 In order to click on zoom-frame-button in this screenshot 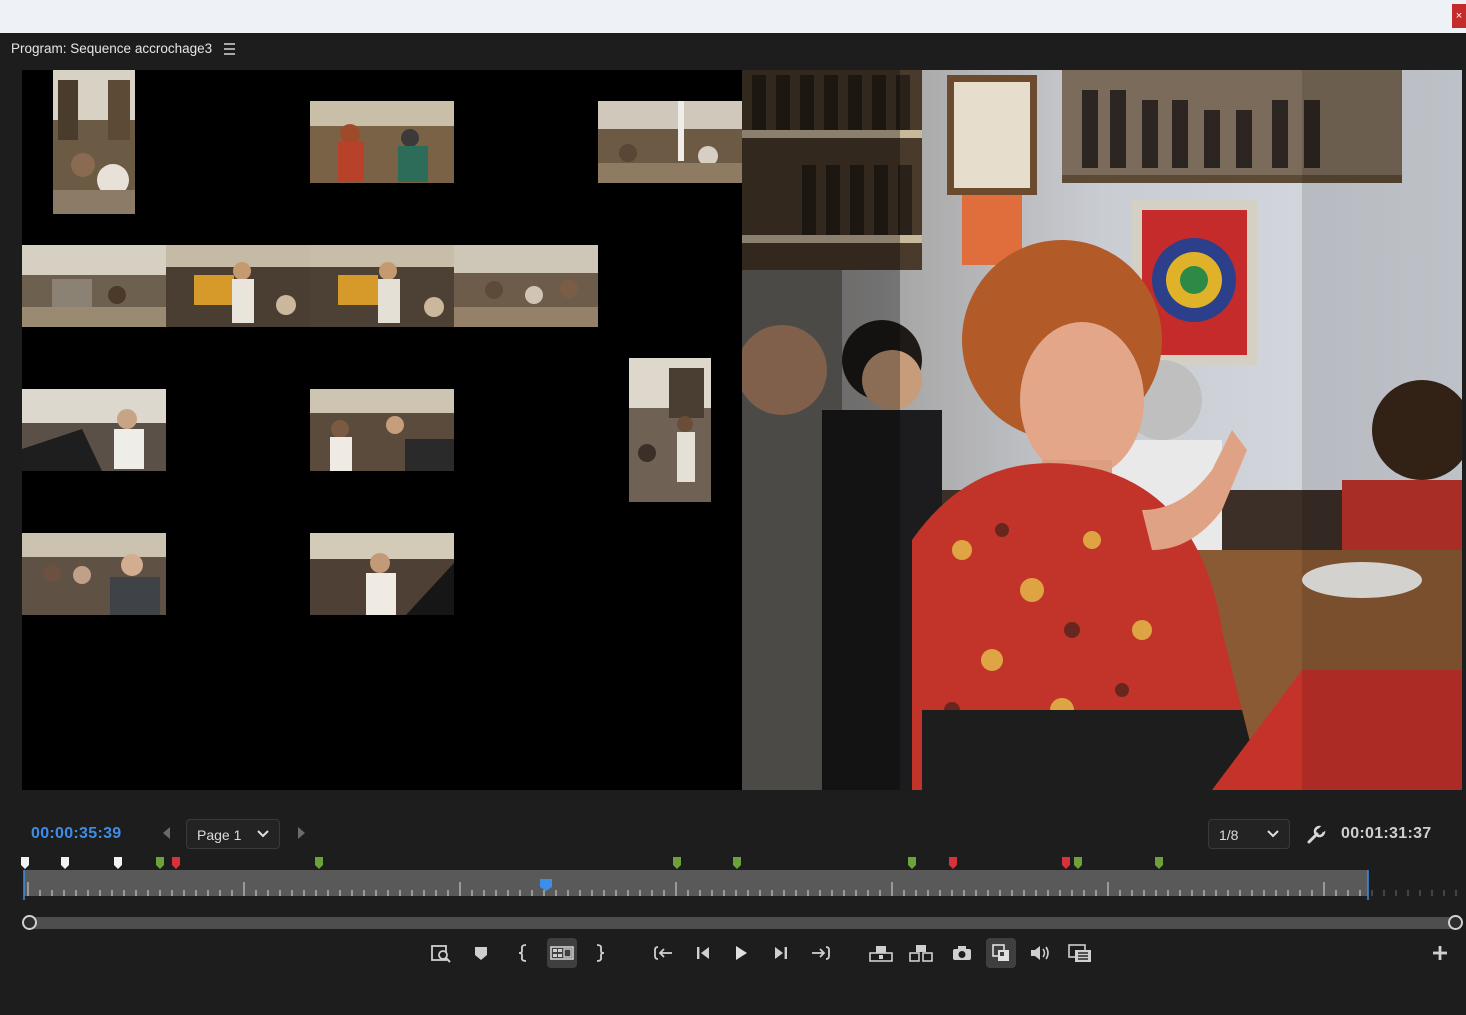, I will do `click(441, 953)`.